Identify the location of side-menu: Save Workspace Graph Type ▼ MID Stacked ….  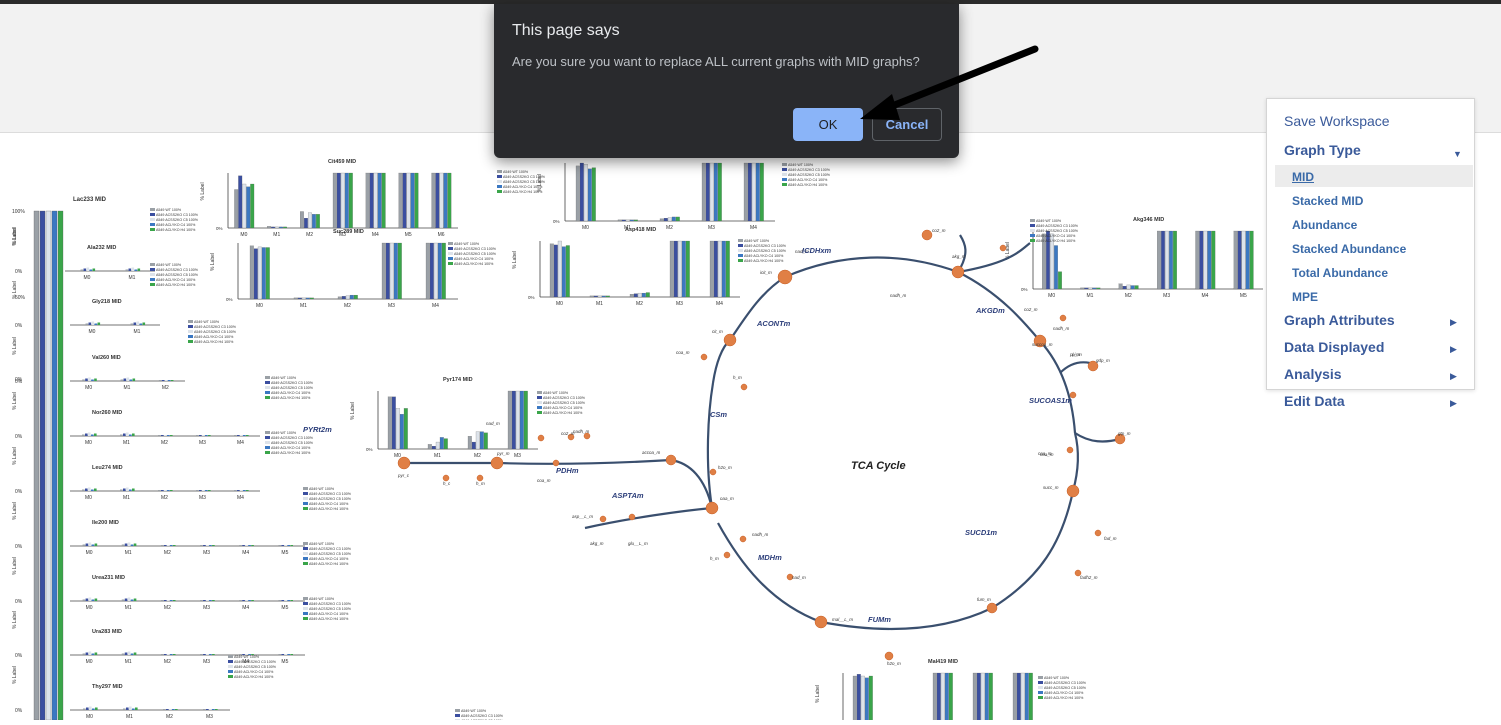
(1370, 253).